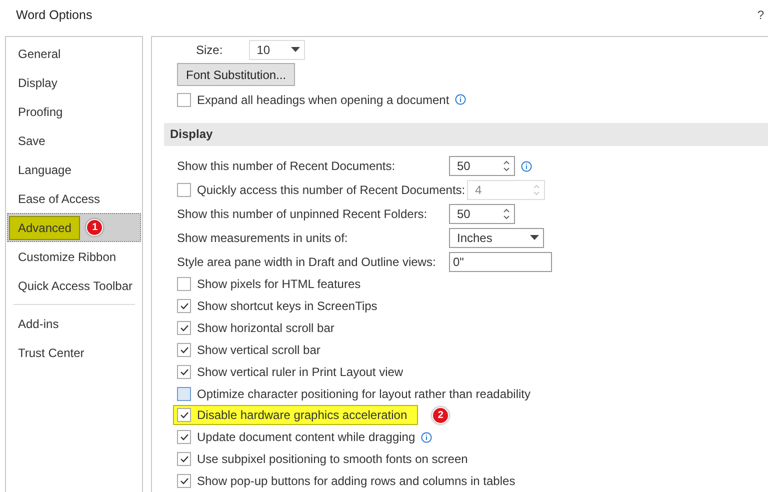  What do you see at coordinates (191, 134) in the screenshot?
I see `section-title: Display` at bounding box center [191, 134].